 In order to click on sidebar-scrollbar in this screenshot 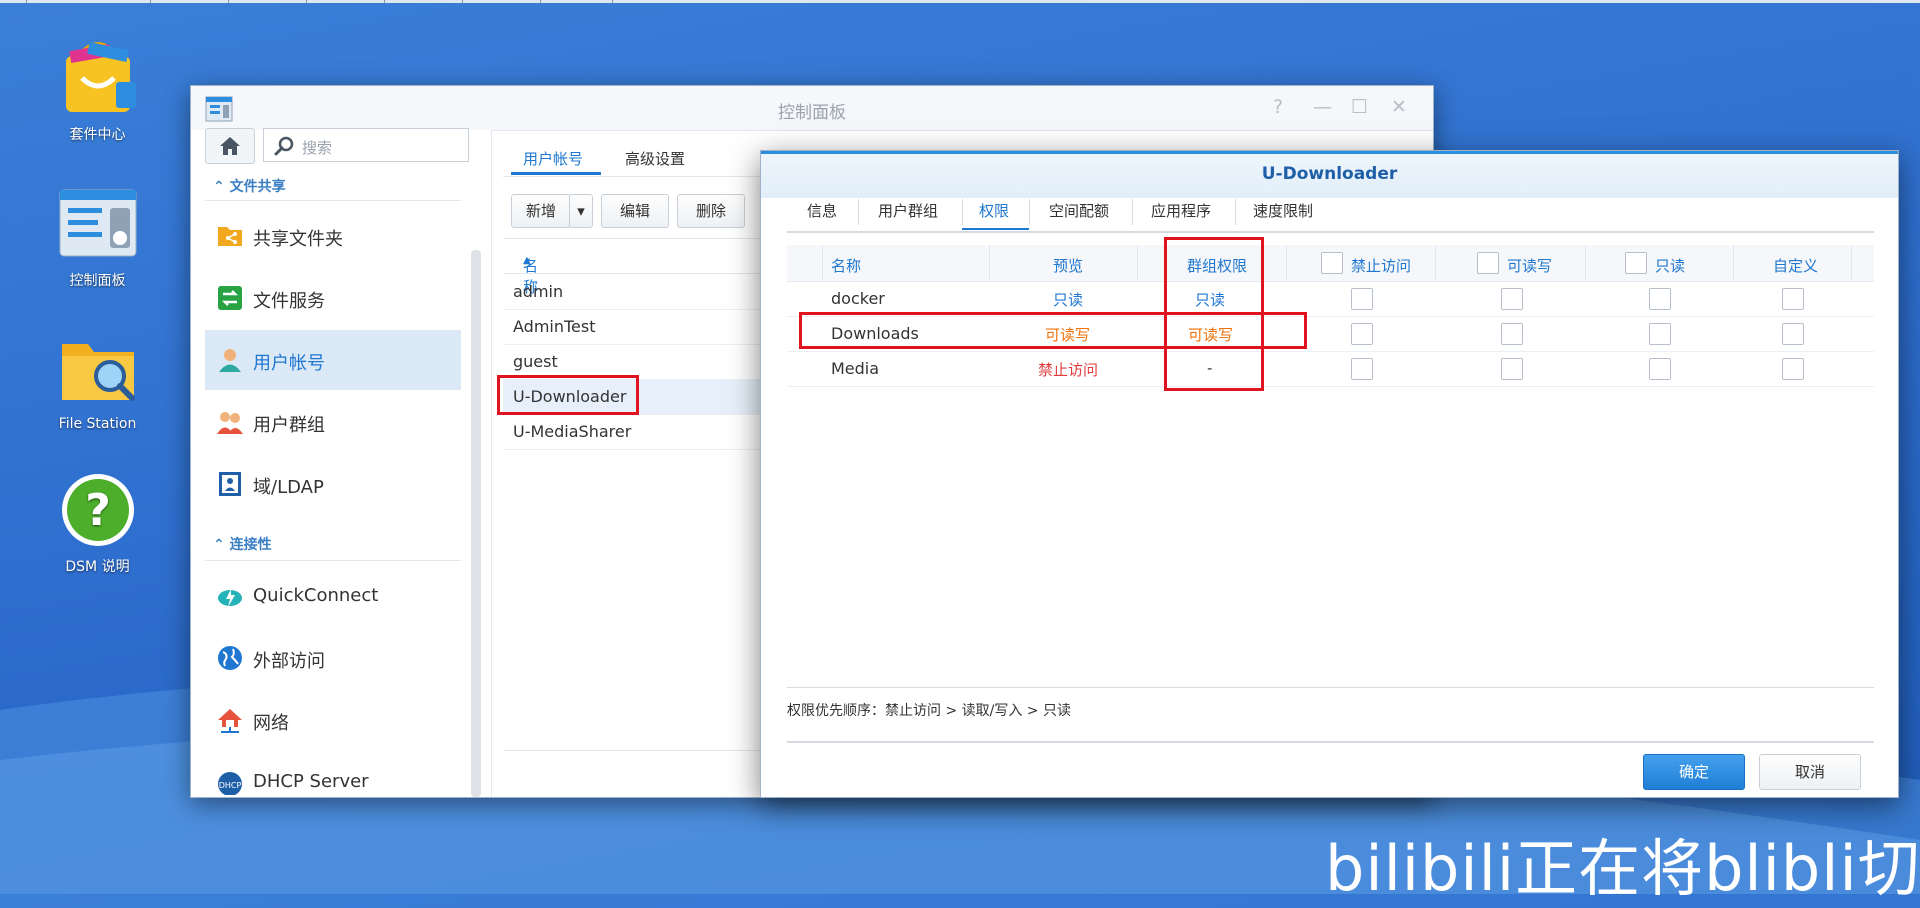, I will do `click(476, 523)`.